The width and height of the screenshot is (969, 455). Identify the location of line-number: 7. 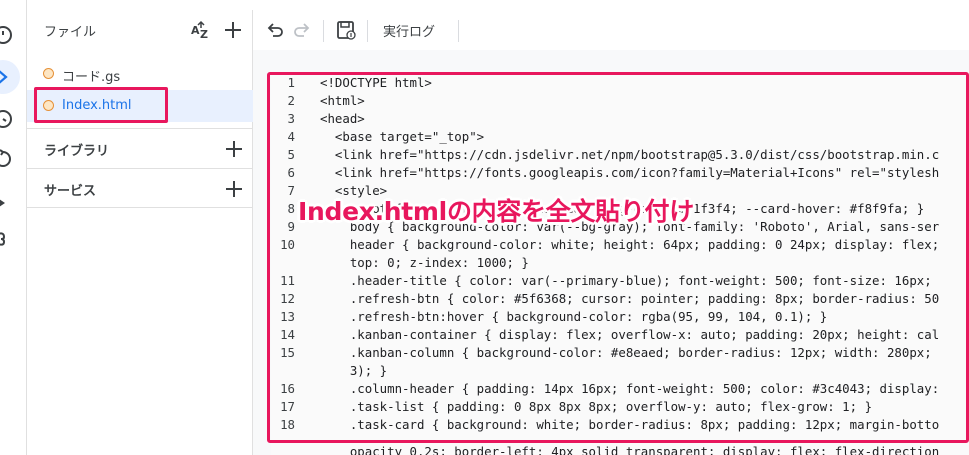
(291, 190).